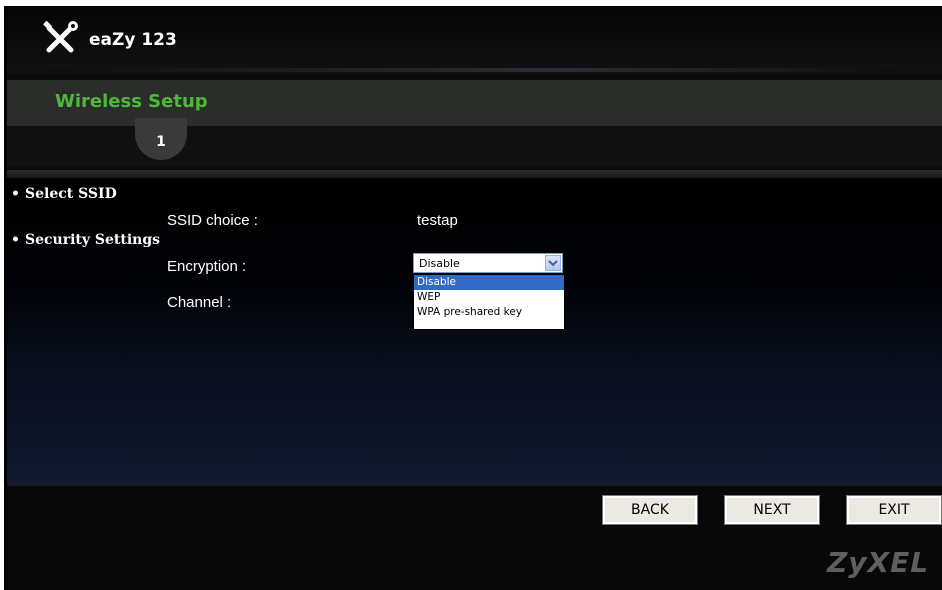 The height and width of the screenshot is (590, 942). Describe the element at coordinates (489, 282) in the screenshot. I see `encryption-option-disable: Disable` at that location.